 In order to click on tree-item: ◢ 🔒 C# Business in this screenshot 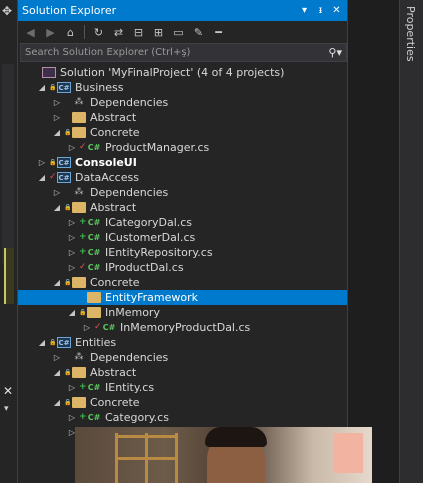, I will do `click(182, 87)`.